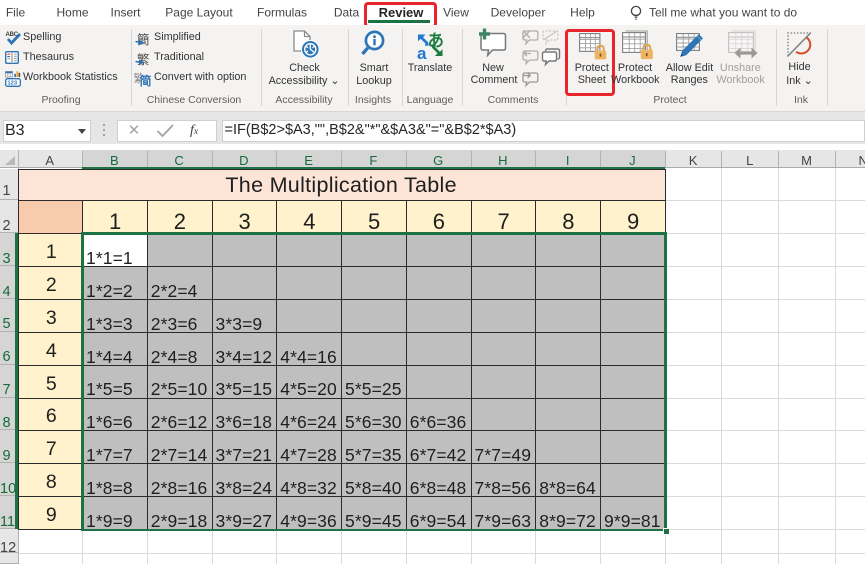  I want to click on svg-text: 123, so click(12, 83).